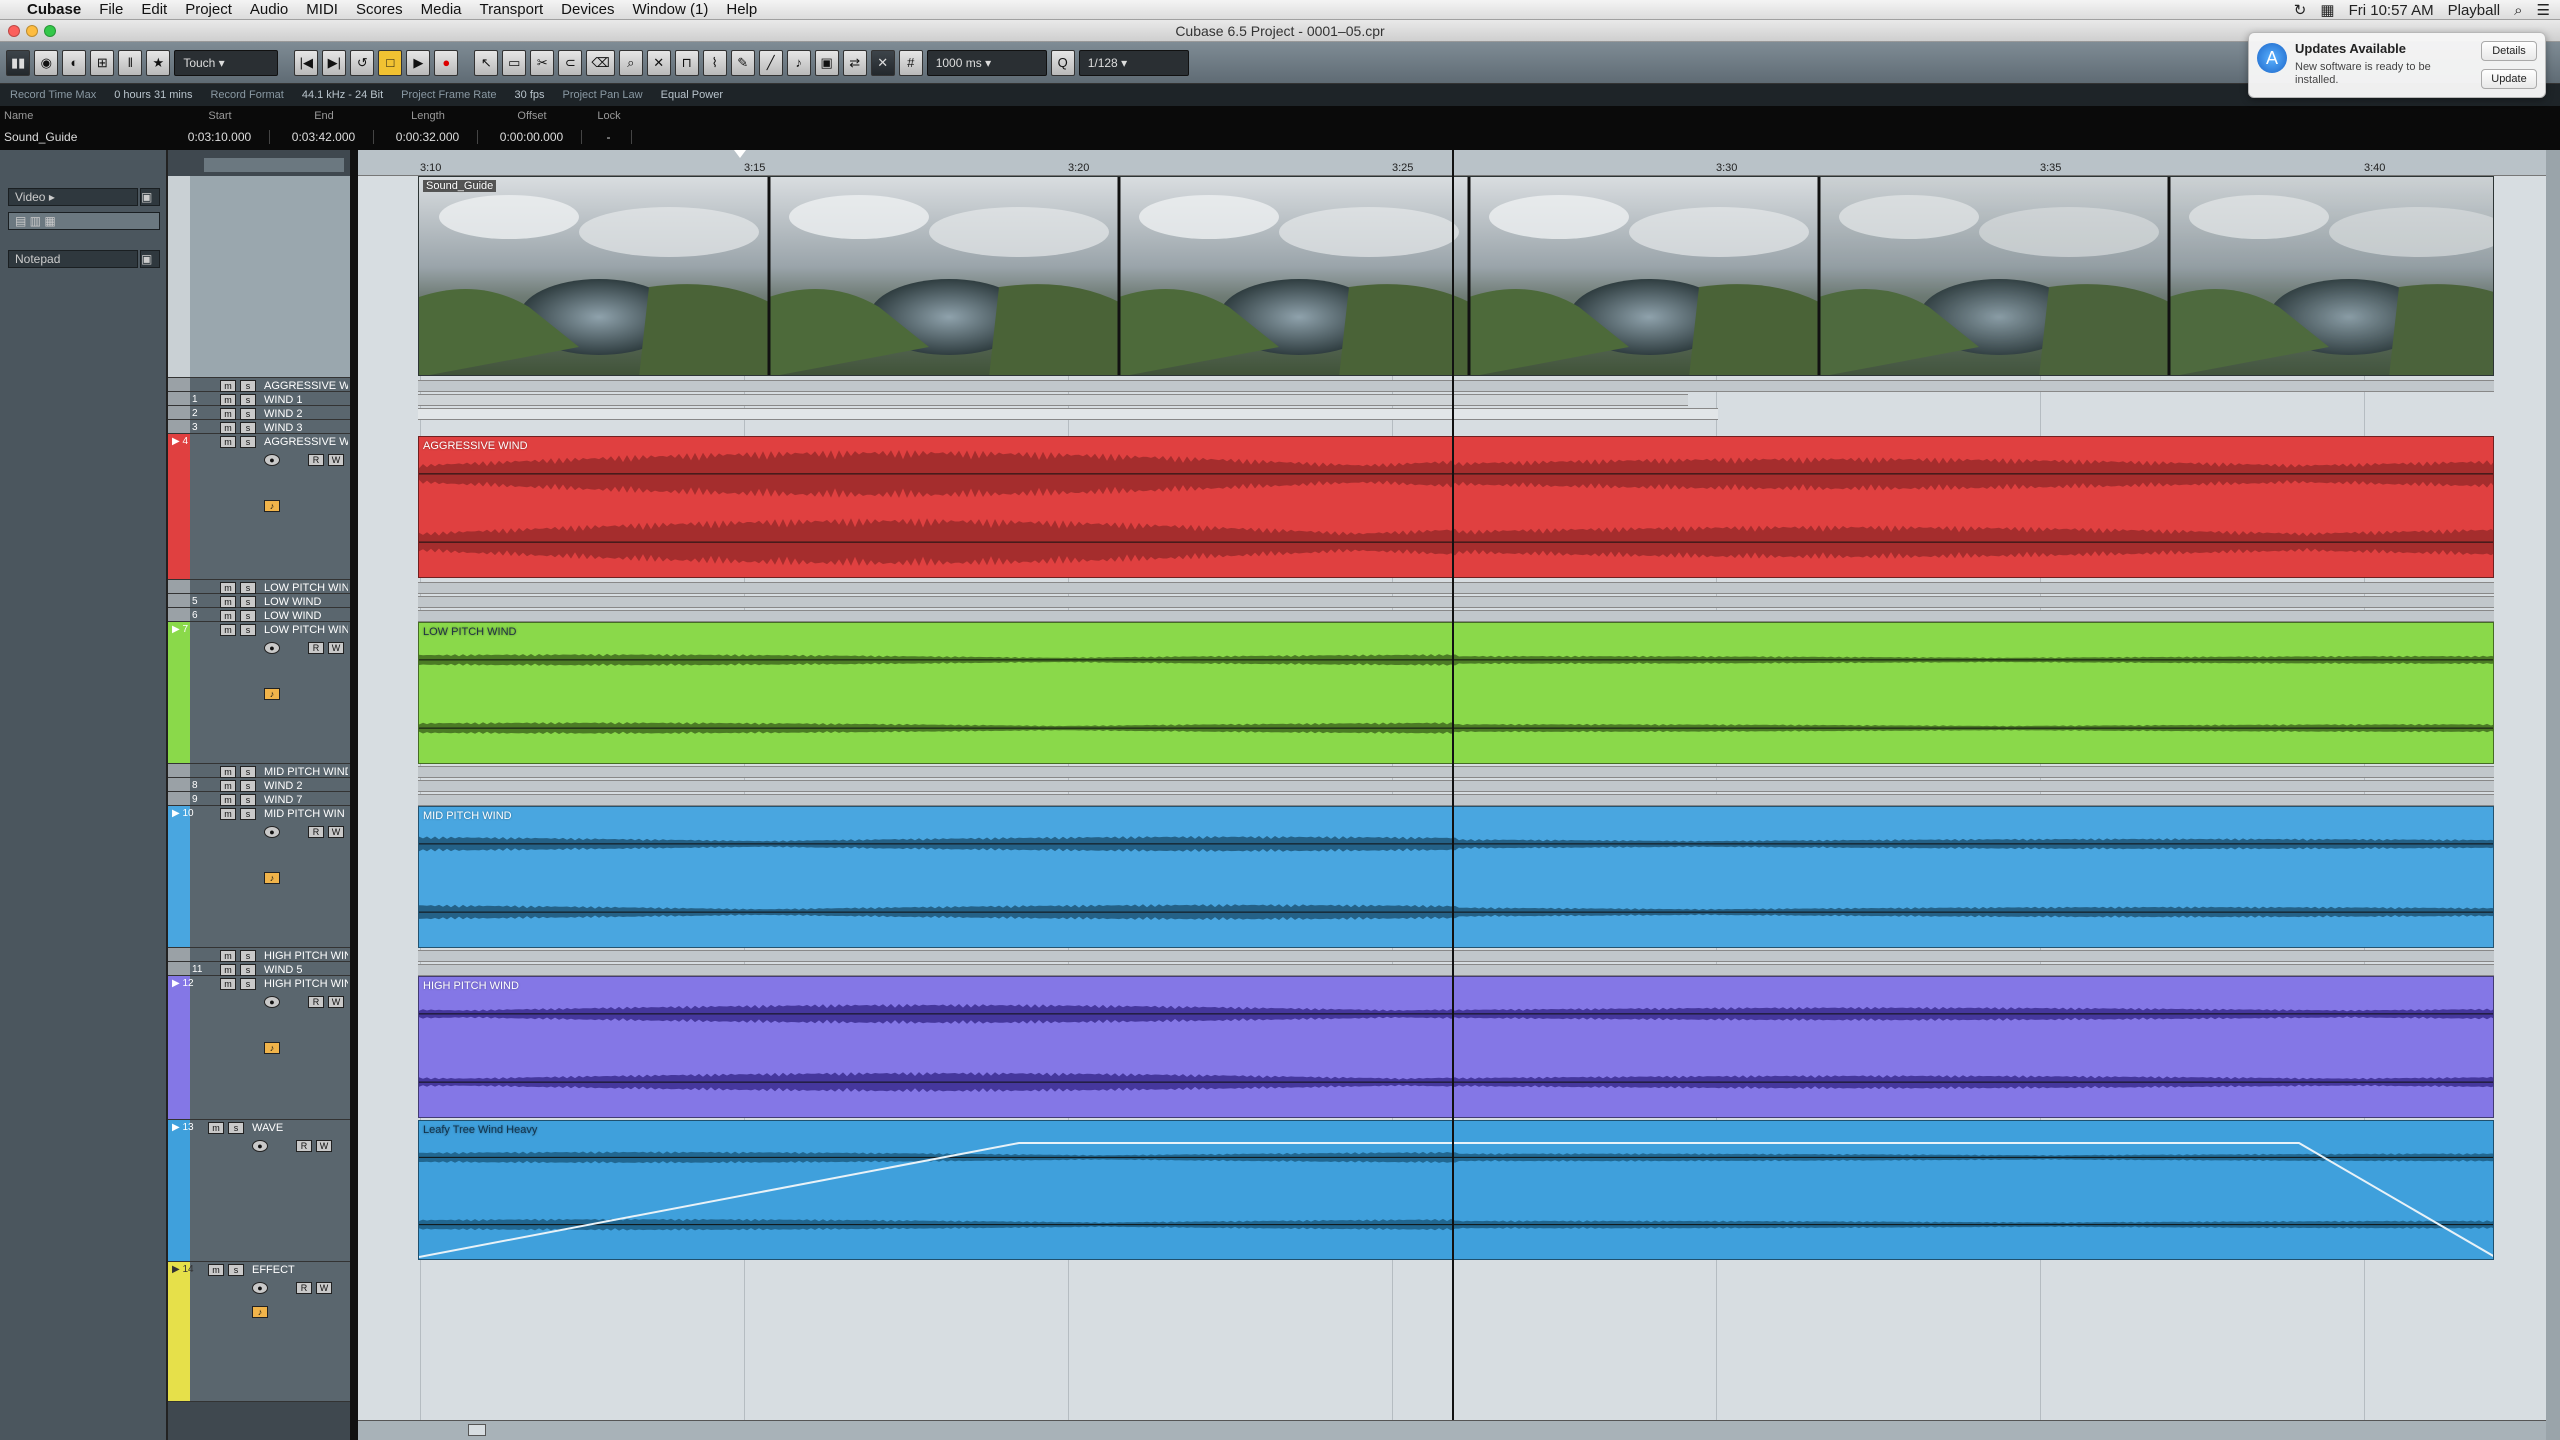  What do you see at coordinates (2543, 10) in the screenshot?
I see `notification-center-icon: ☰` at bounding box center [2543, 10].